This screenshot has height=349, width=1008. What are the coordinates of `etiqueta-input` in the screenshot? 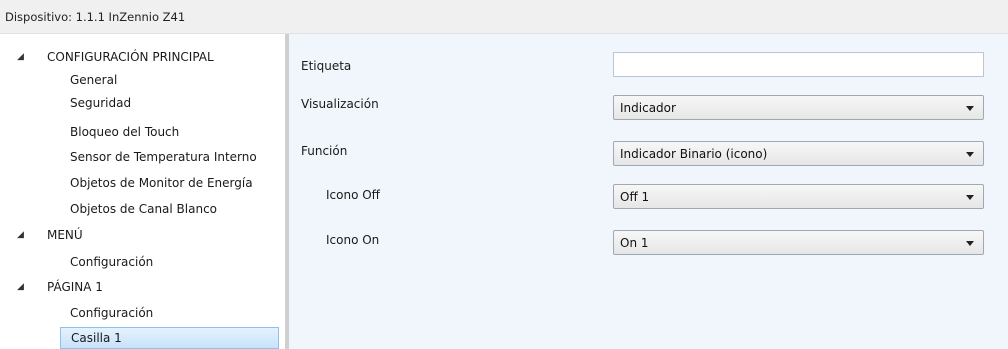 It's located at (798, 64).